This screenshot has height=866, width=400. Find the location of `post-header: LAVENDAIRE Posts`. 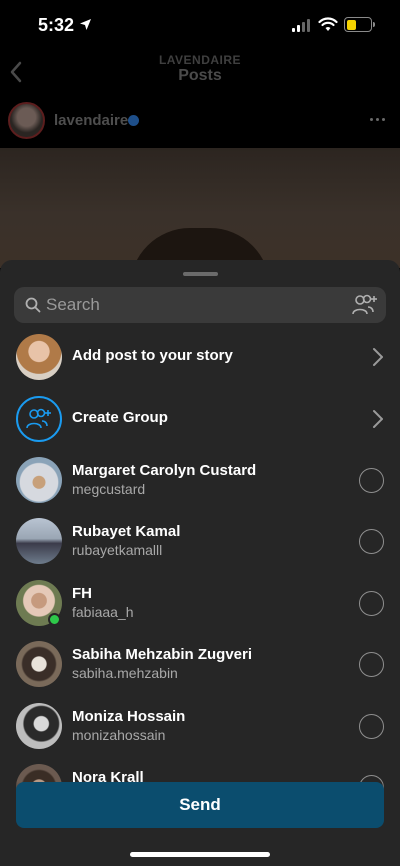

post-header: LAVENDAIRE Posts is located at coordinates (200, 75).